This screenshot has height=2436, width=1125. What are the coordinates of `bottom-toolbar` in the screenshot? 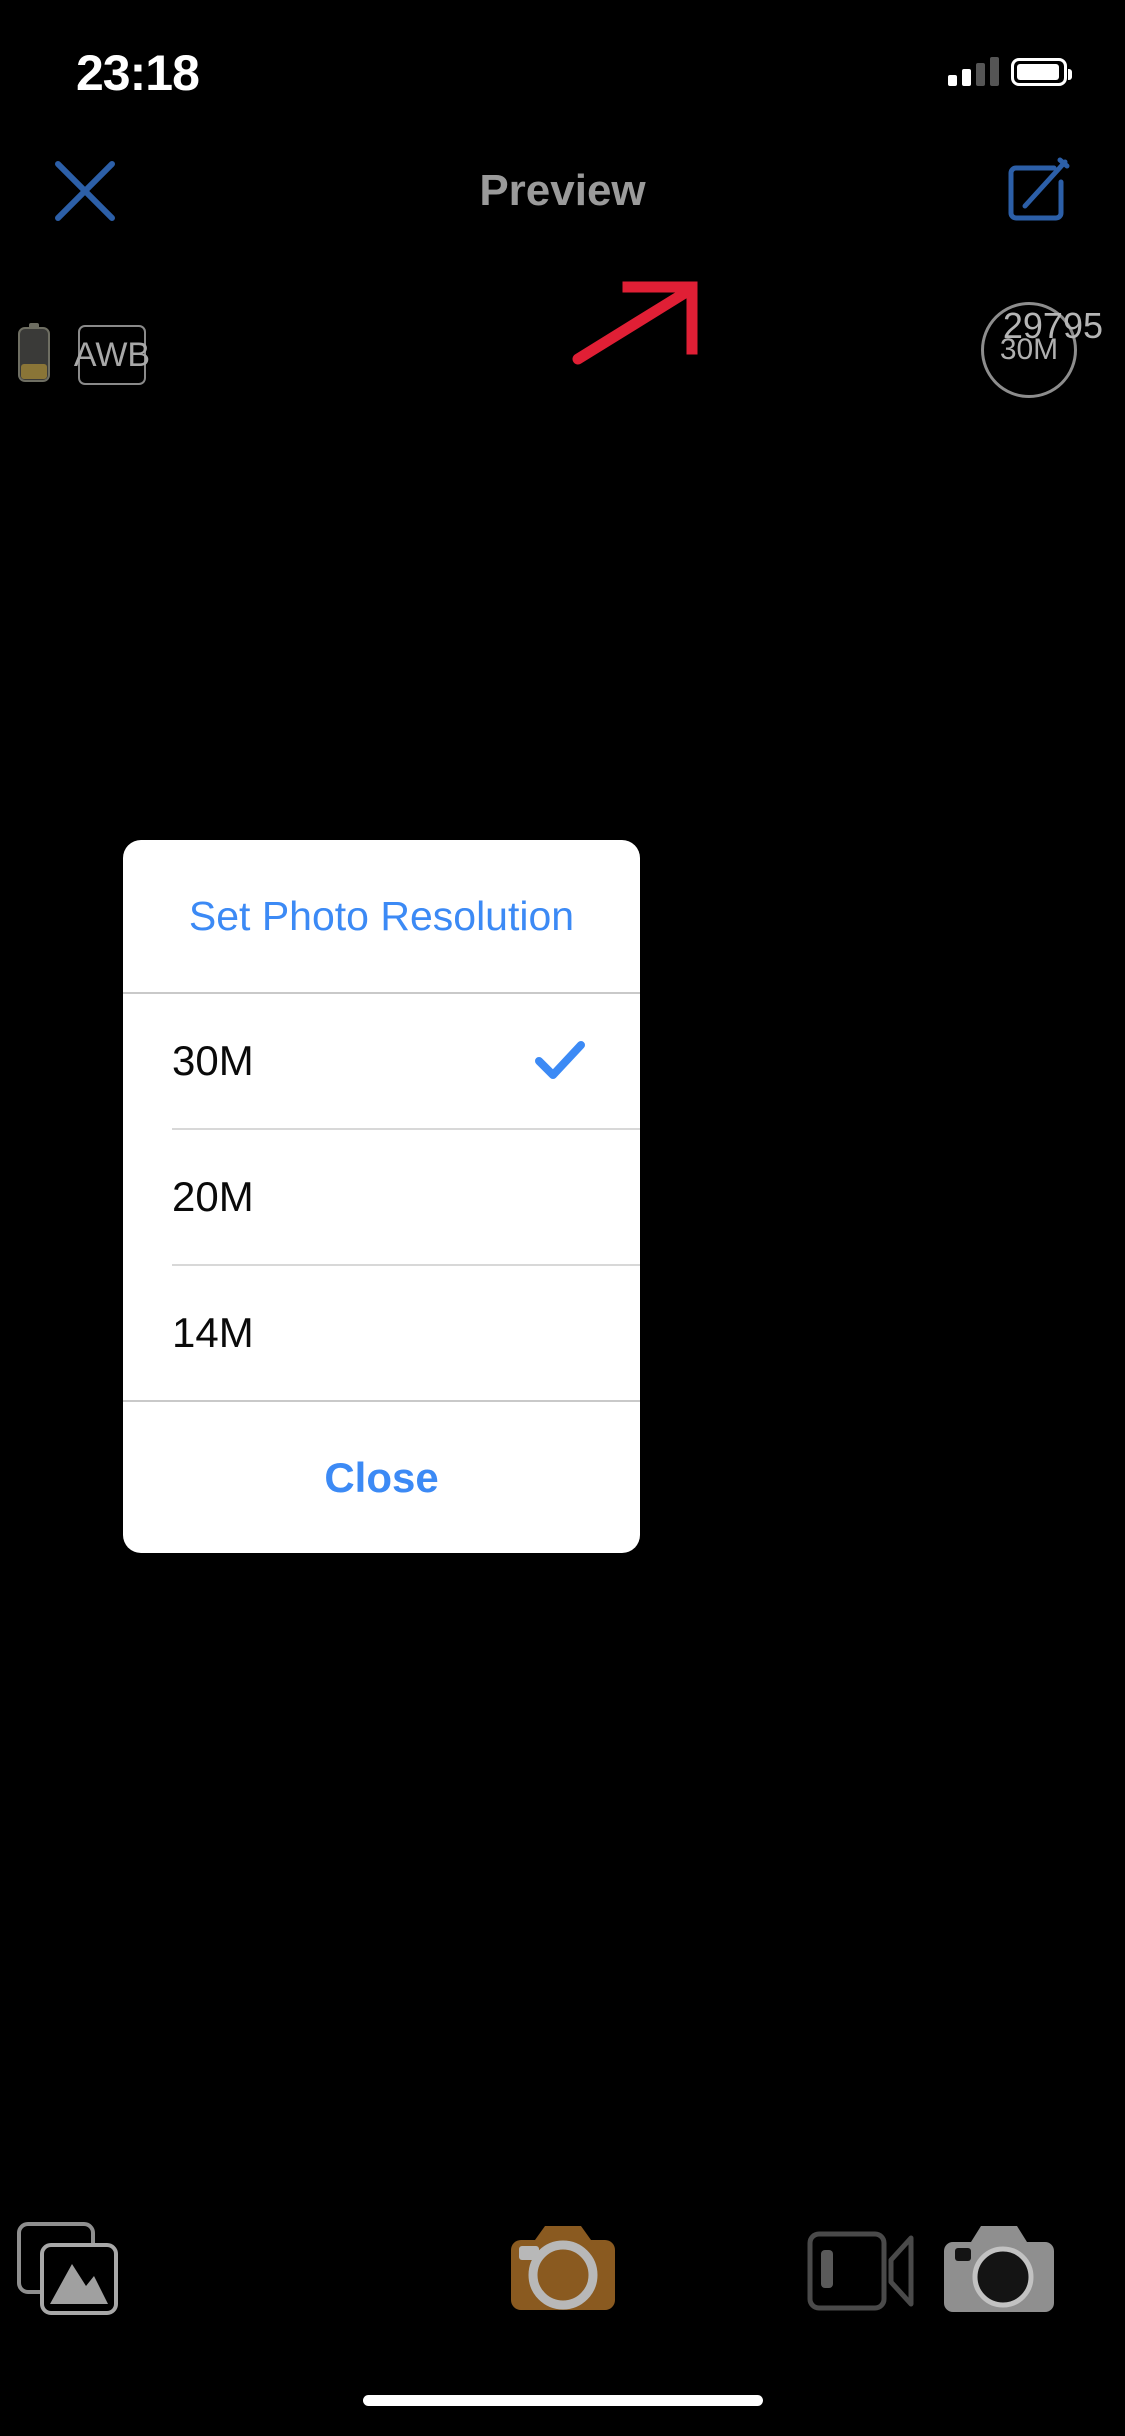 It's located at (562, 2308).